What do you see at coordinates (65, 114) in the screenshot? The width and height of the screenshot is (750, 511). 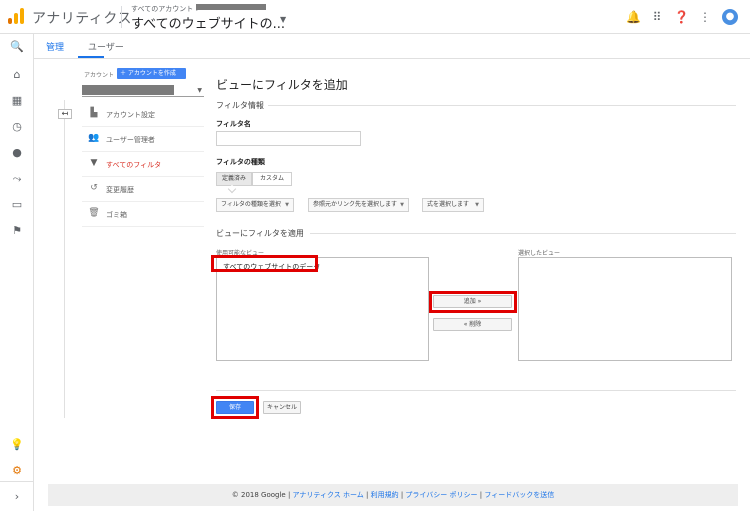 I see `back-arrow-icon: ↤` at bounding box center [65, 114].